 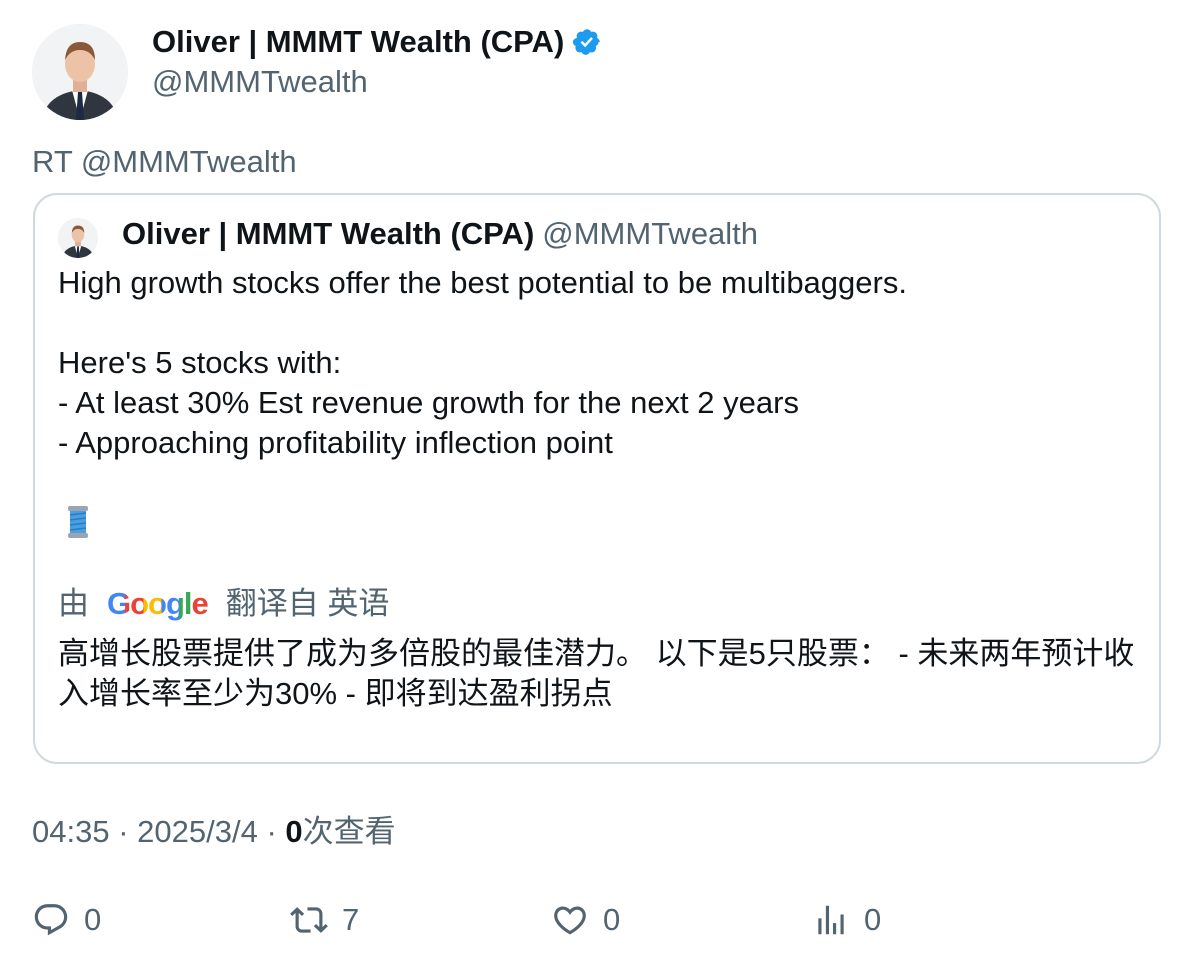 What do you see at coordinates (71, 831) in the screenshot?
I see `tweet-time: 04:35` at bounding box center [71, 831].